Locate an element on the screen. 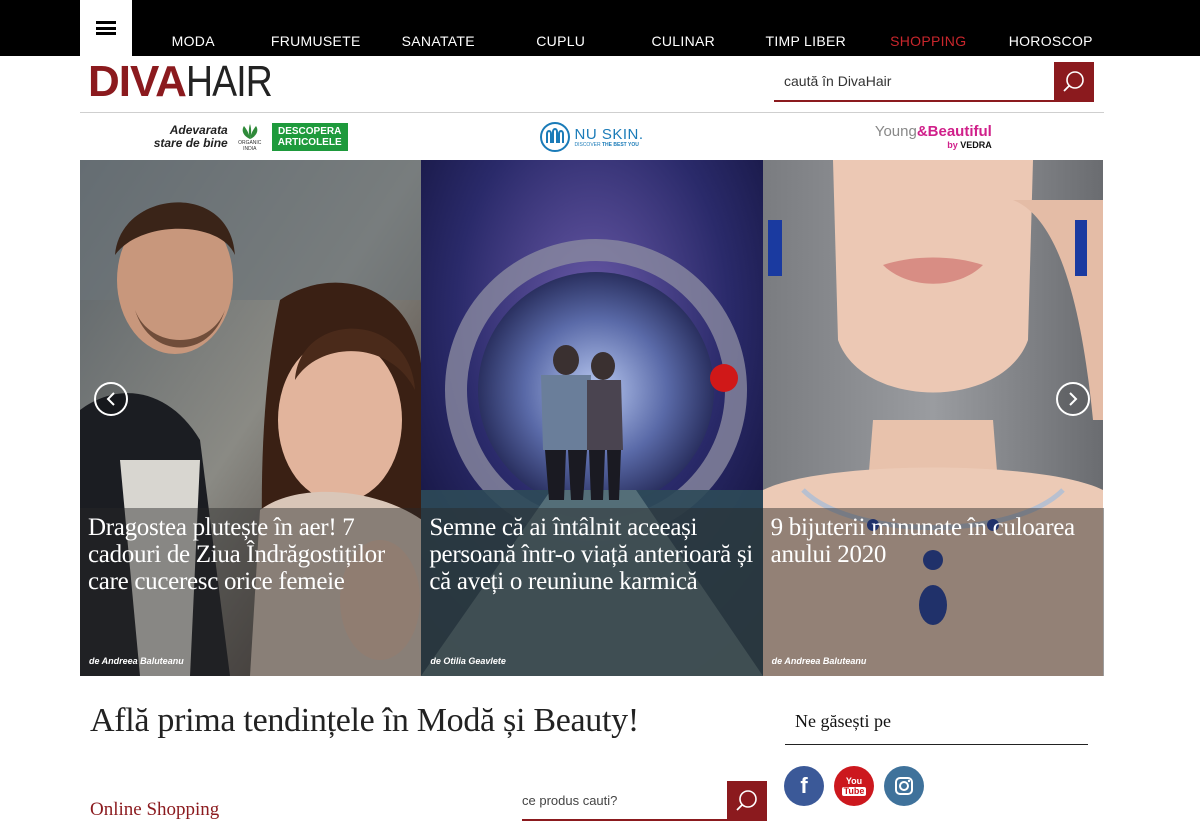 The width and height of the screenshot is (1200, 833). shopping-headline: Află prima tendințele în Modă și Beauty! is located at coordinates (364, 720).